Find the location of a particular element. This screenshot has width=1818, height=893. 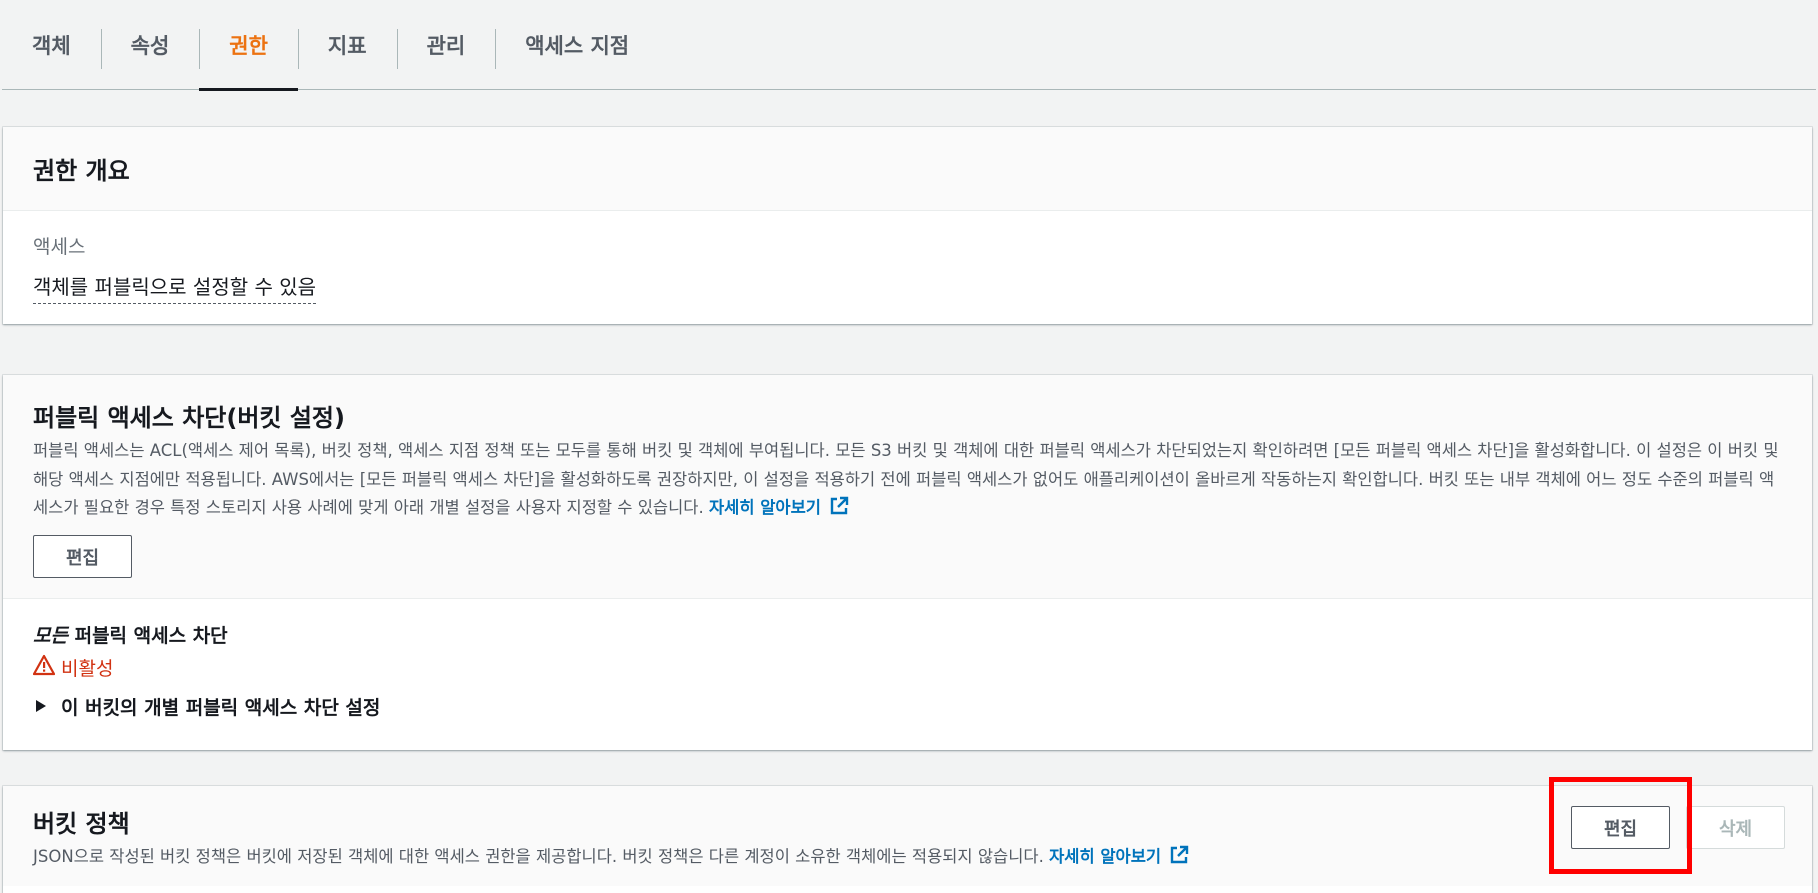

status-badge: 비활성 is located at coordinates (907, 667).